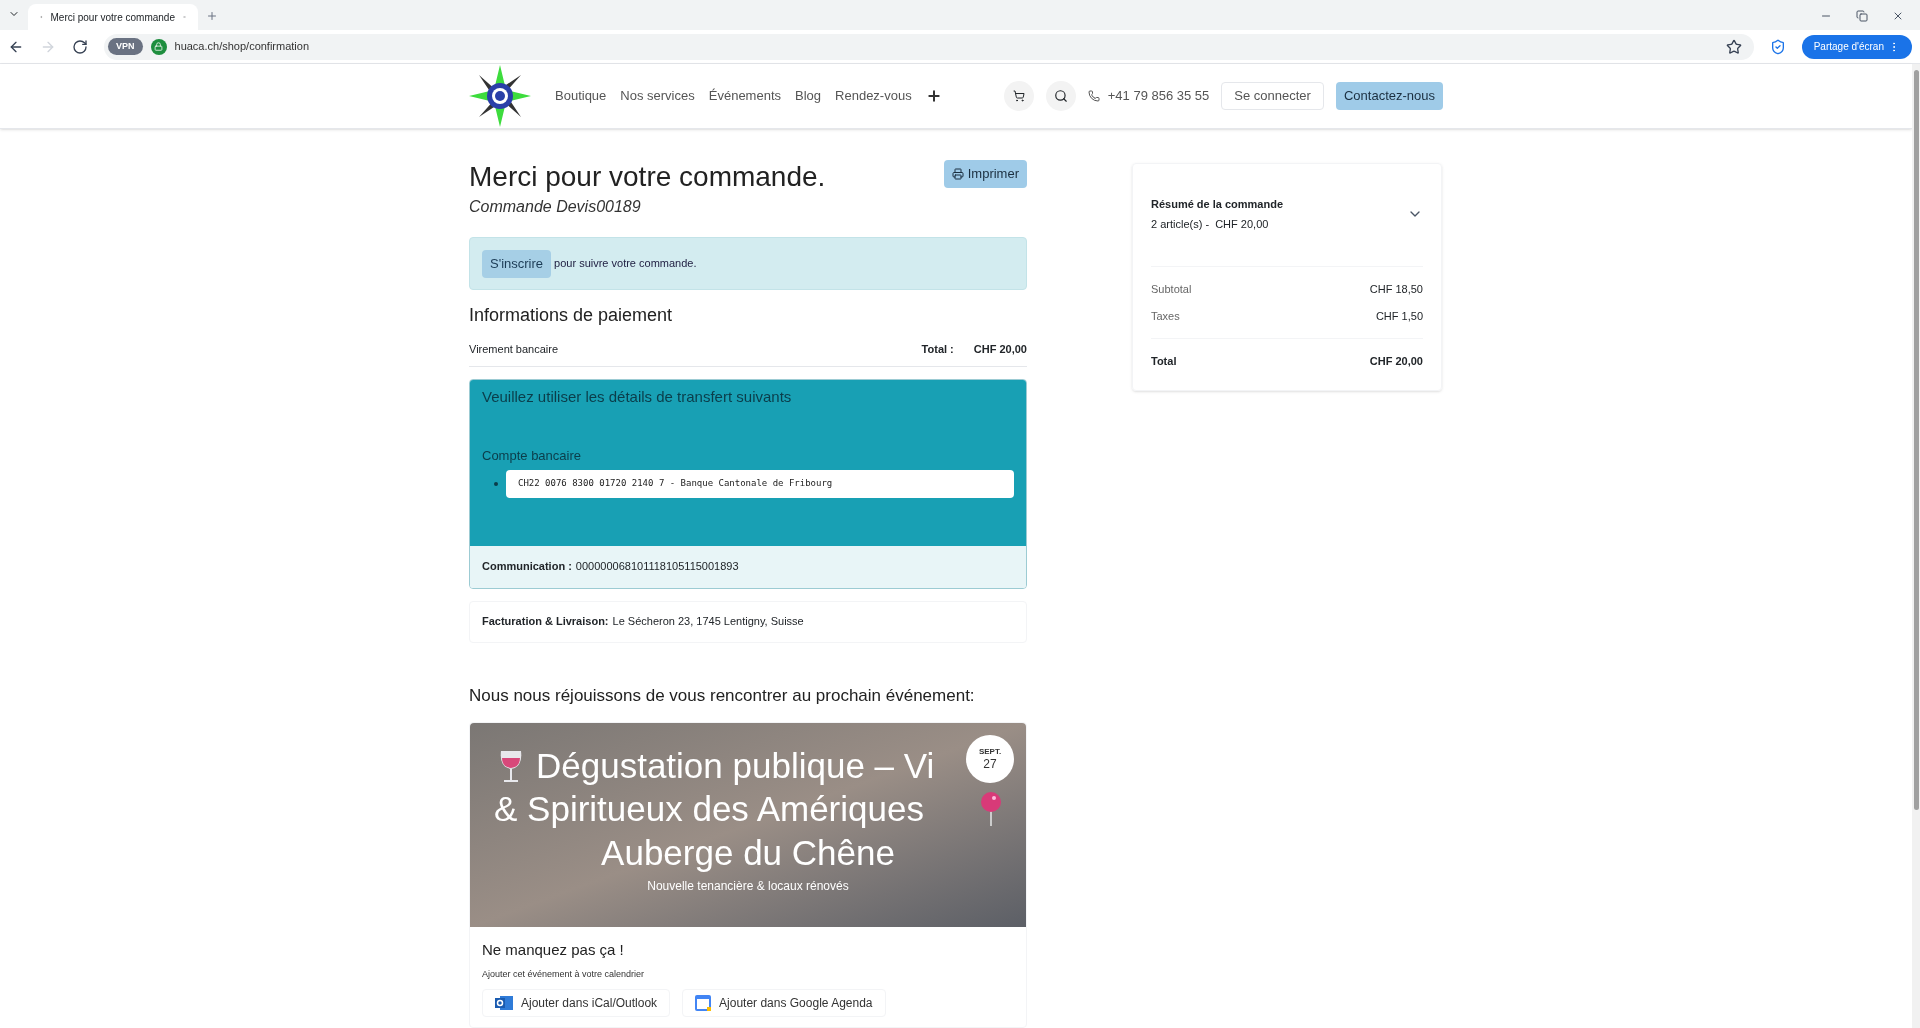 The height and width of the screenshot is (1028, 1920). Describe the element at coordinates (1898, 16) in the screenshot. I see `close-window-icon` at that location.